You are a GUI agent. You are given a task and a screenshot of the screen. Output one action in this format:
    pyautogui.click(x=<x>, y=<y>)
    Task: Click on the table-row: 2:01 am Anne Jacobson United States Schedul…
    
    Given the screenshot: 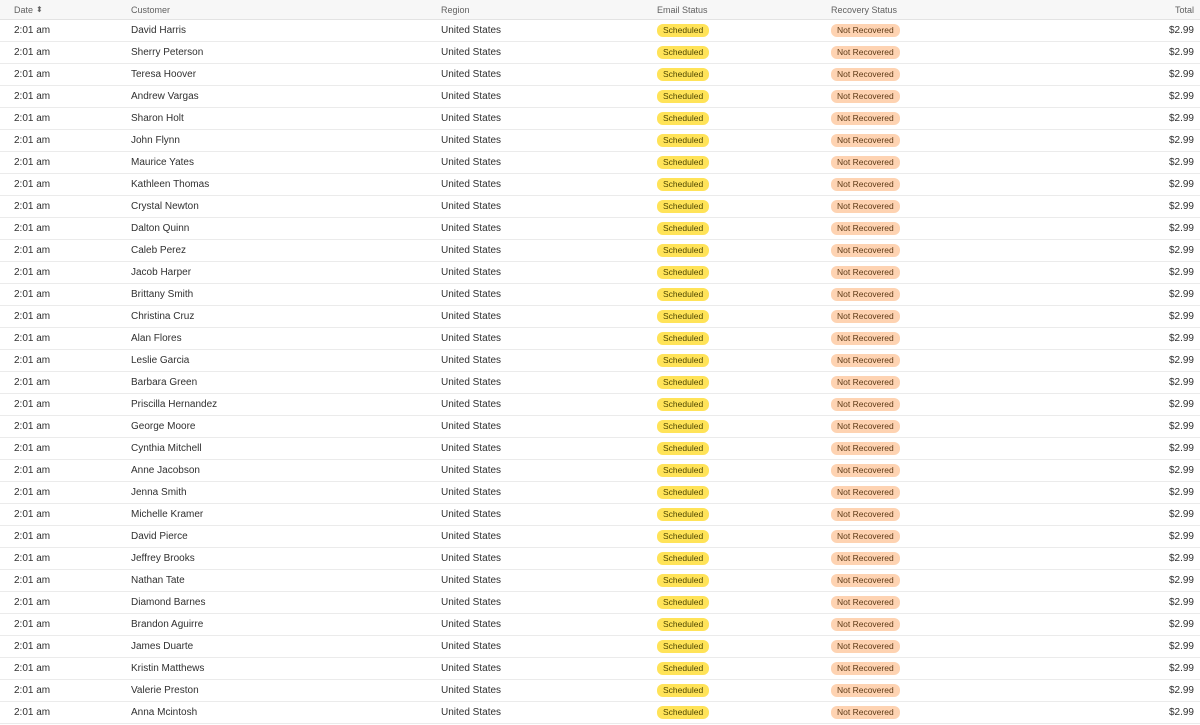 What is the action you would take?
    pyautogui.click(x=600, y=471)
    